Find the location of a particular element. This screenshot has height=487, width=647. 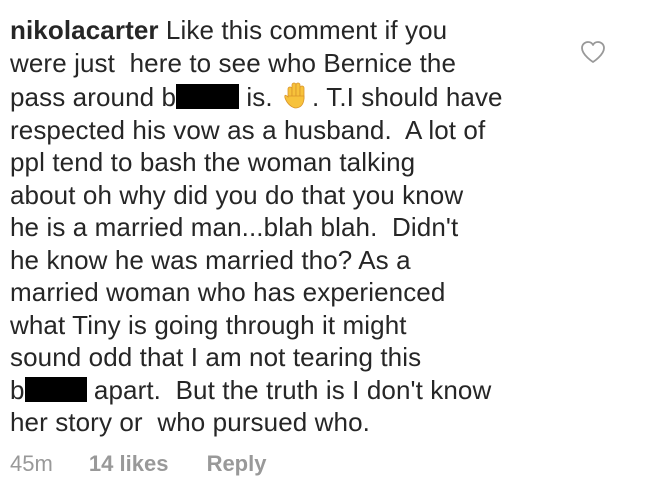

comment-line-3: pass around b is. . T.I should have is located at coordinates (290, 96).